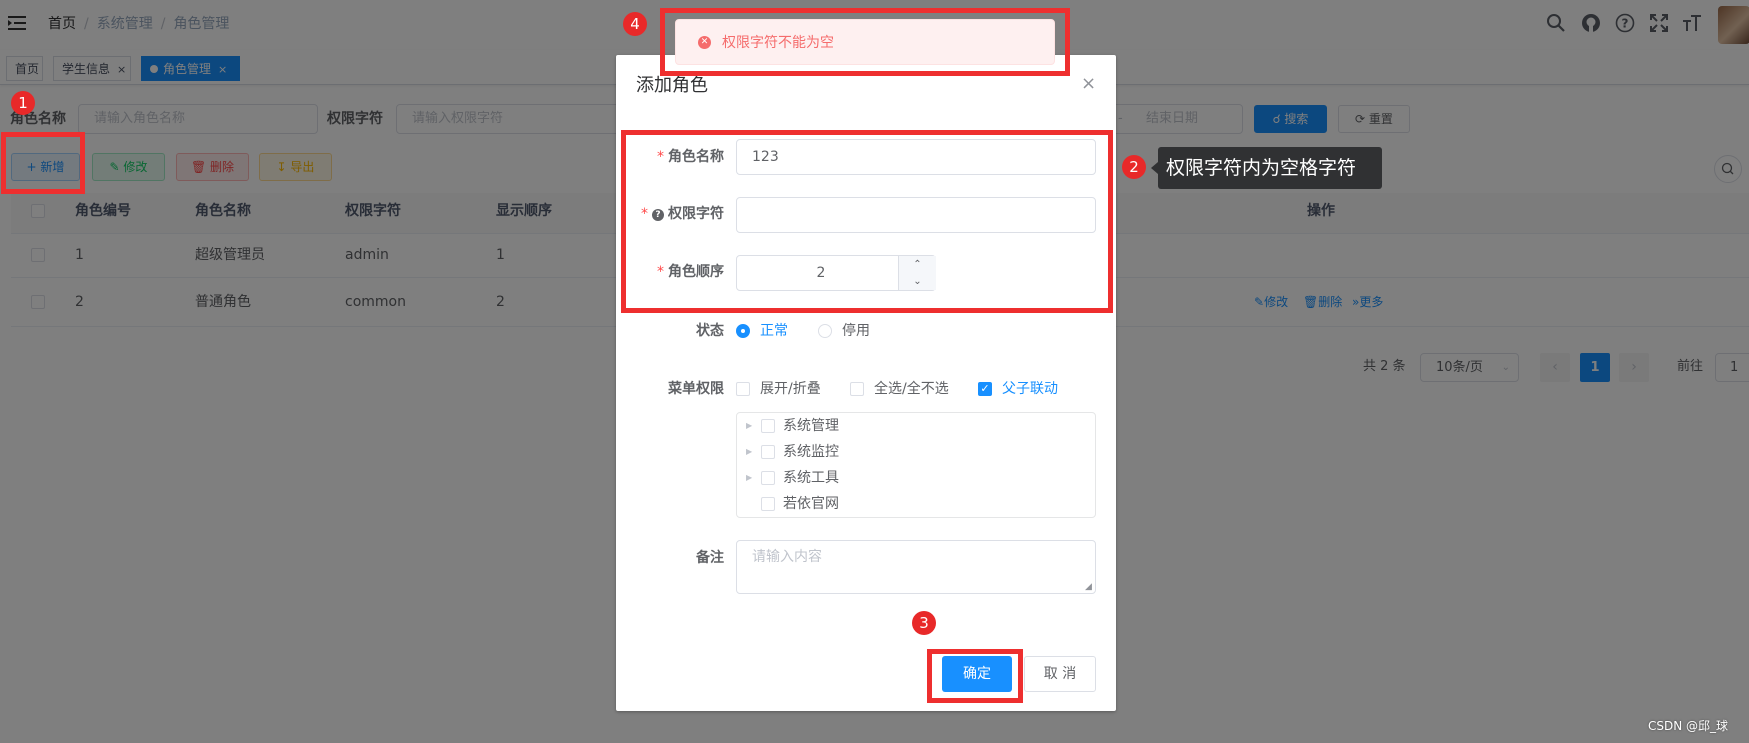  What do you see at coordinates (1688, 726) in the screenshot?
I see `watermark: CSDN @邱_球` at bounding box center [1688, 726].